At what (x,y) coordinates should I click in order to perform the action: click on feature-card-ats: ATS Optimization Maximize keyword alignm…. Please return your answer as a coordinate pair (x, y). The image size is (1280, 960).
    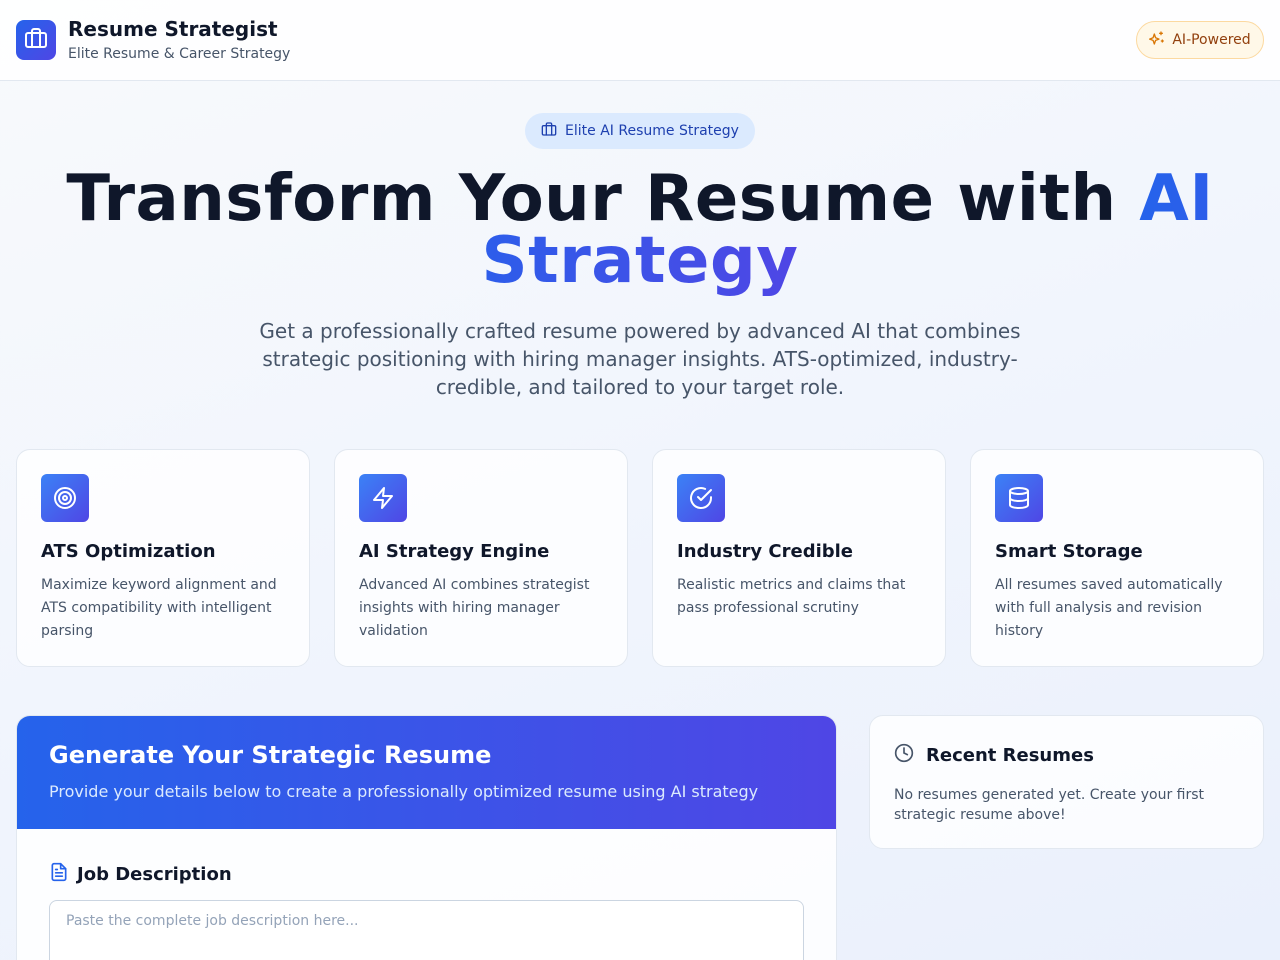
    Looking at the image, I should click on (163, 558).